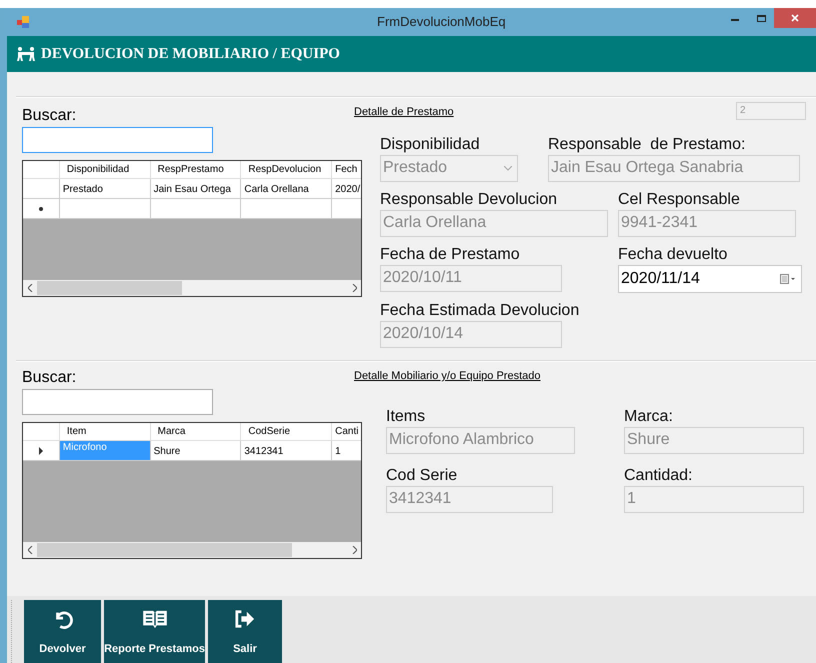 The image size is (816, 663). I want to click on form-heading: DEVOLUCION DE MOBILIARIO / EQUIPO, so click(190, 54).